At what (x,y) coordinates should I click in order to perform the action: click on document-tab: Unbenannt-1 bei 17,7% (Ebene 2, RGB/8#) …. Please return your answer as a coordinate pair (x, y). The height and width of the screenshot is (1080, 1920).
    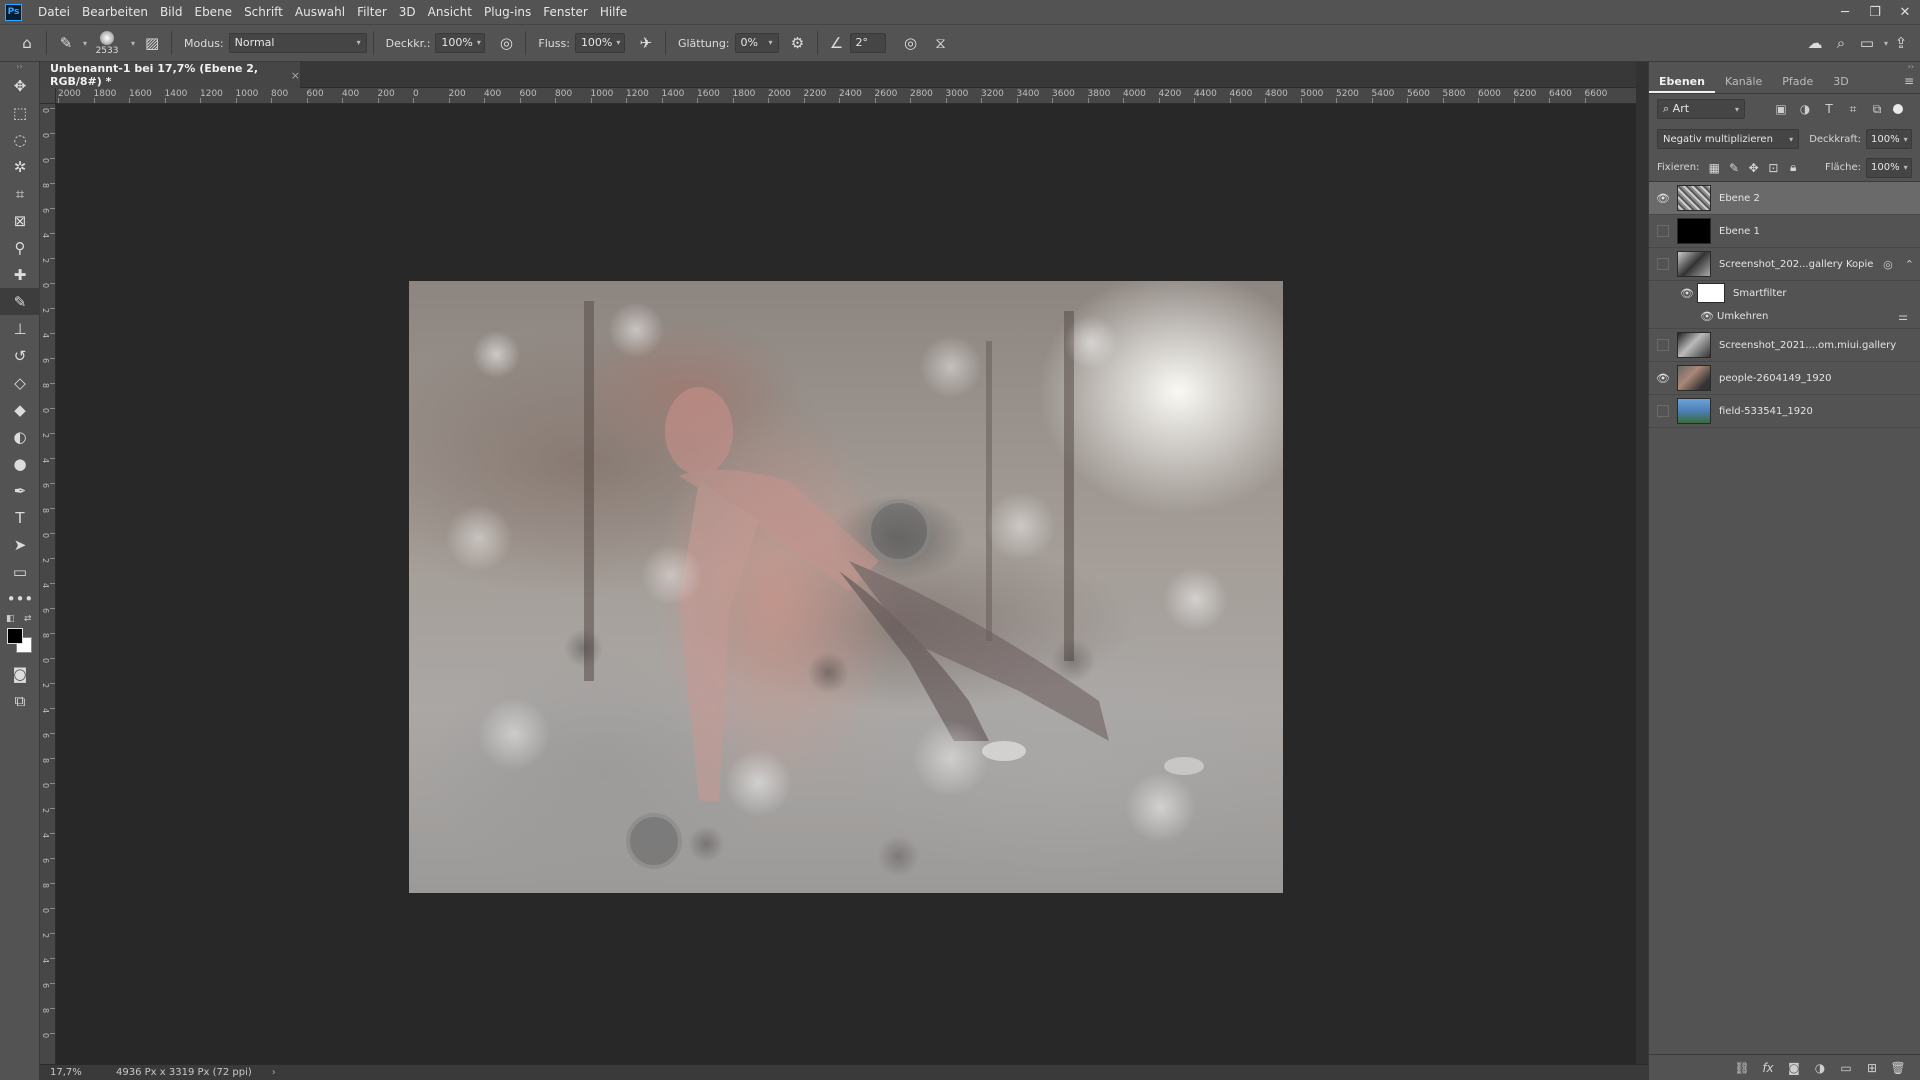
    Looking at the image, I should click on (170, 75).